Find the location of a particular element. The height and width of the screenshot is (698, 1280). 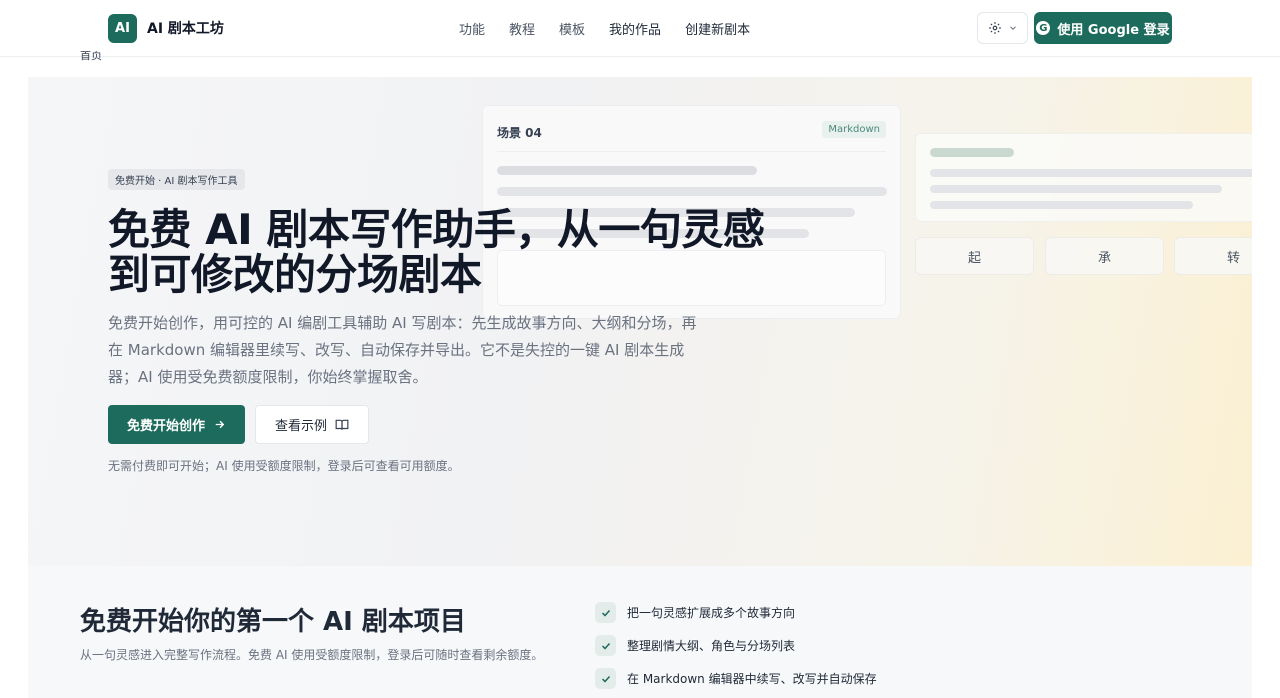

nav-item-my-works: 我的作品 is located at coordinates (635, 28).